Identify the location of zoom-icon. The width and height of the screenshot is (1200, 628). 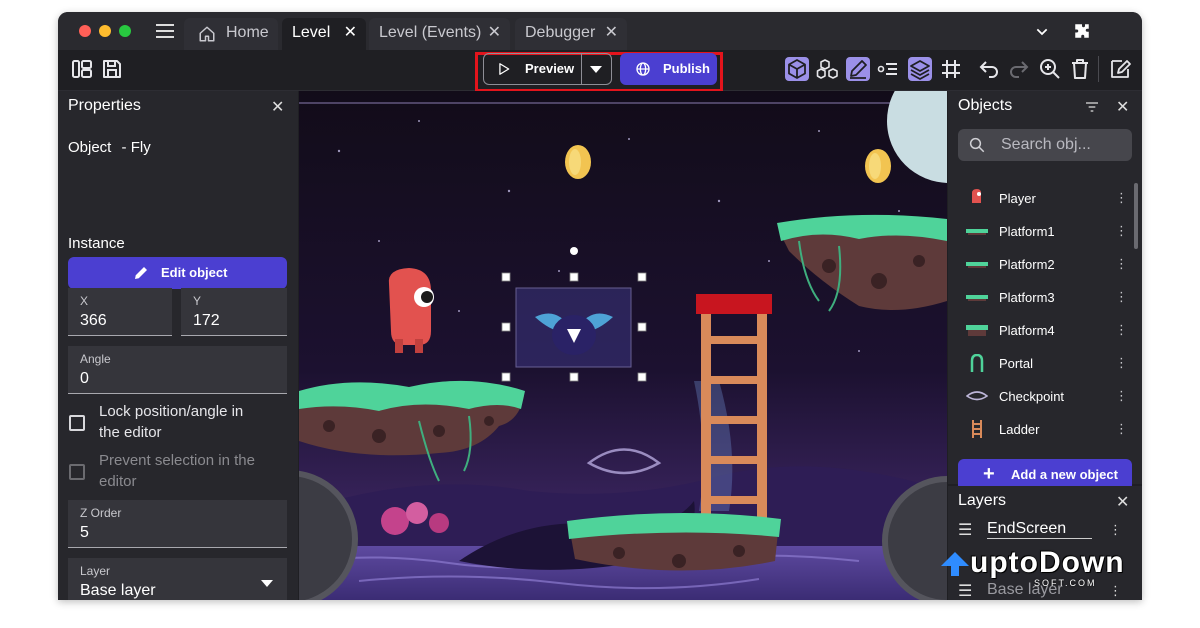
(1050, 69).